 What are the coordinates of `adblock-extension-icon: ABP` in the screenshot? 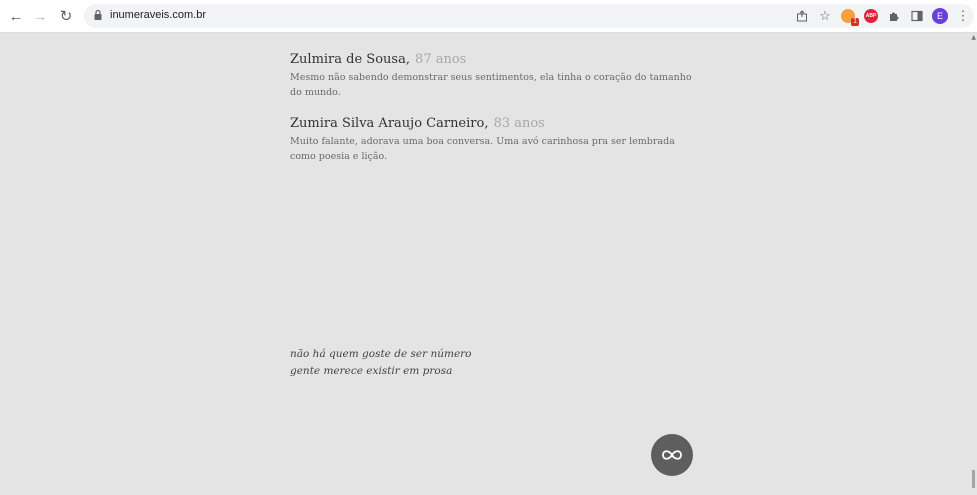 It's located at (871, 16).